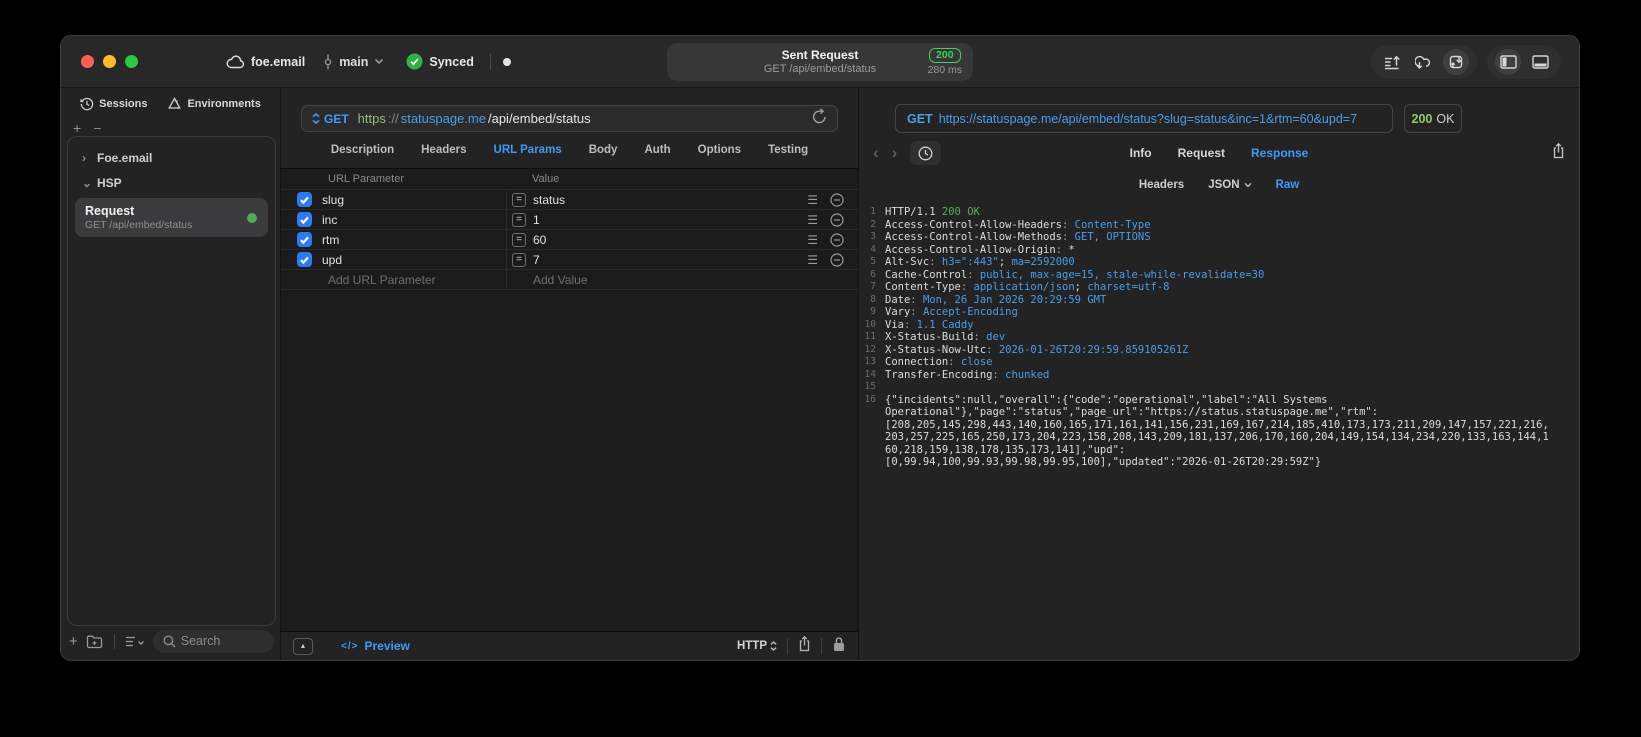 The image size is (1641, 737). Describe the element at coordinates (131, 61) in the screenshot. I see `zoom-window-button` at that location.